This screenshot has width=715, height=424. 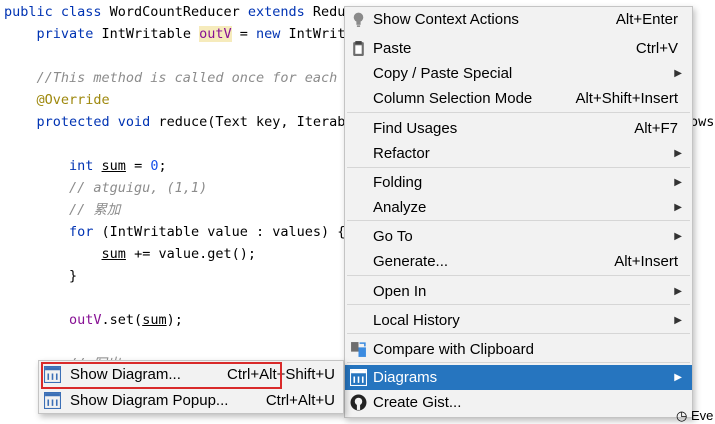 What do you see at coordinates (656, 128) in the screenshot?
I see `menu-item-shortcut: Alt+F7` at bounding box center [656, 128].